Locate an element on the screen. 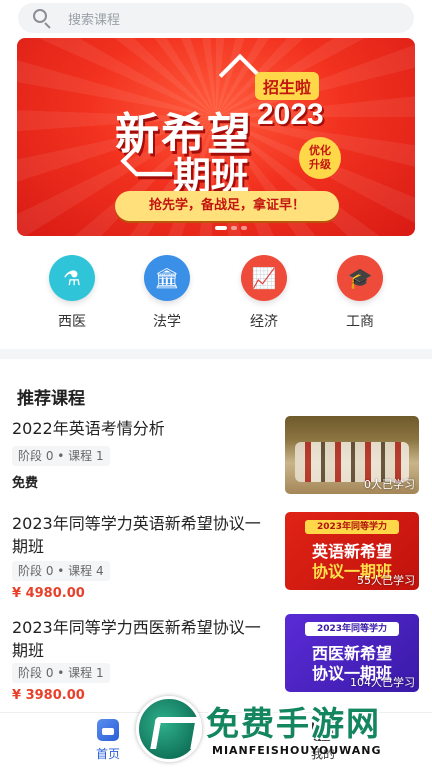 The image size is (432, 768). course-price: ¥ 3980.00 is located at coordinates (48, 695).